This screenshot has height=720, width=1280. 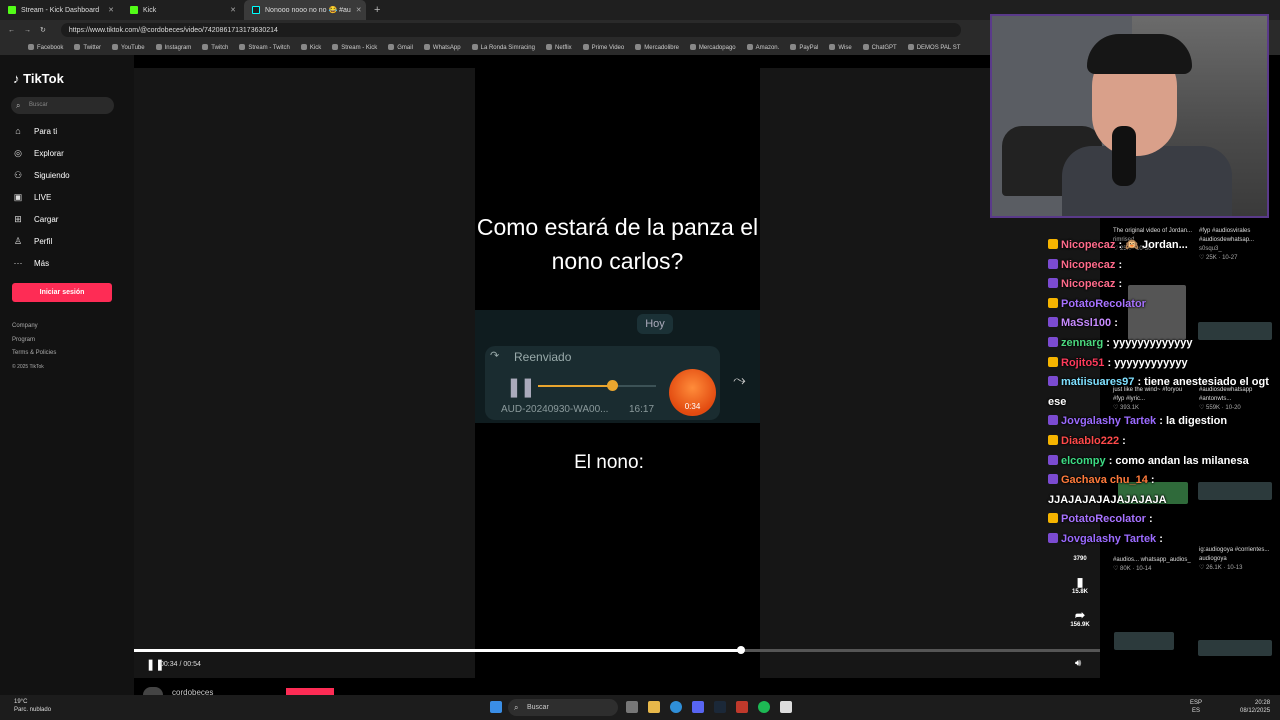 I want to click on chat-username: Gachava chu_14, so click(x=1104, y=480).